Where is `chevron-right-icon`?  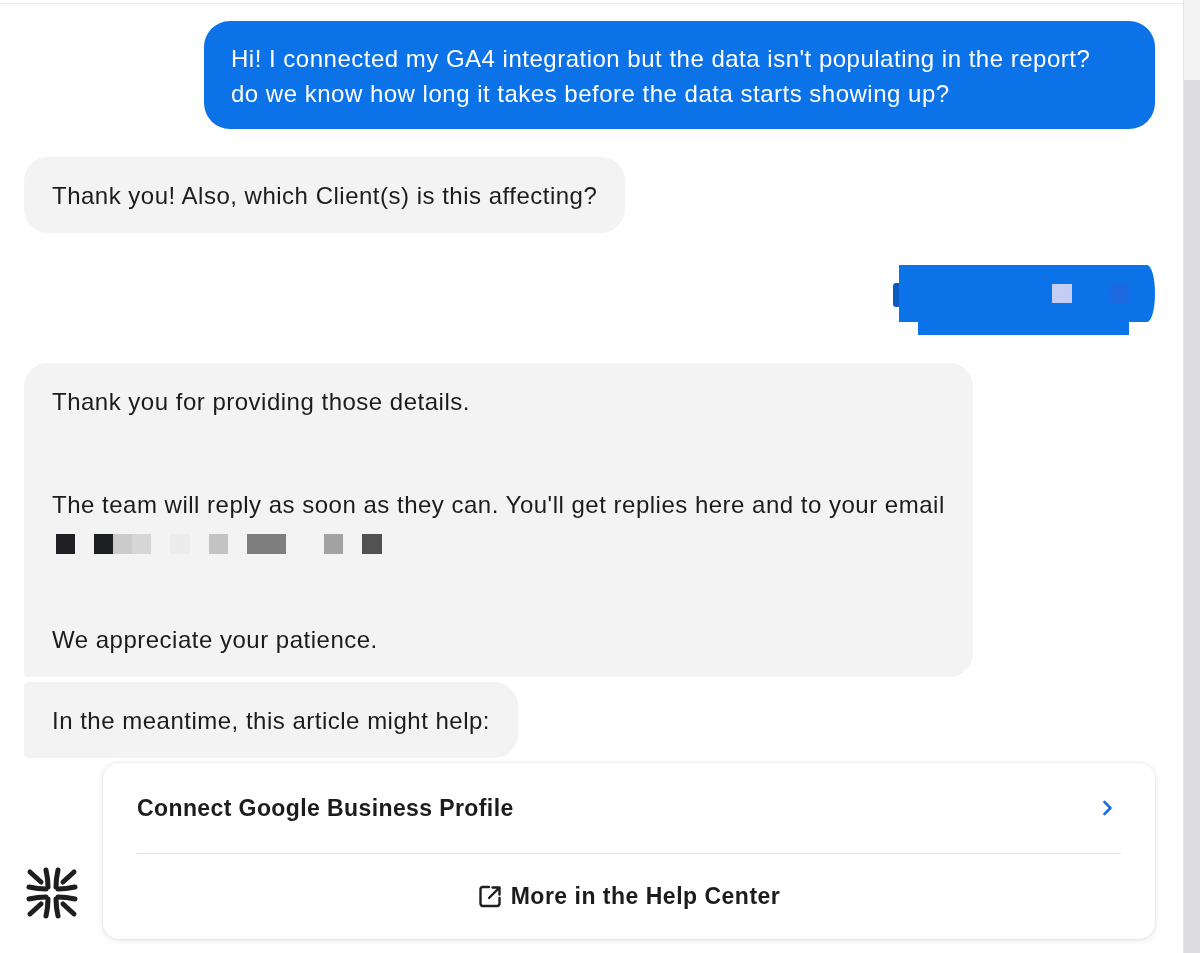 chevron-right-icon is located at coordinates (1107, 808).